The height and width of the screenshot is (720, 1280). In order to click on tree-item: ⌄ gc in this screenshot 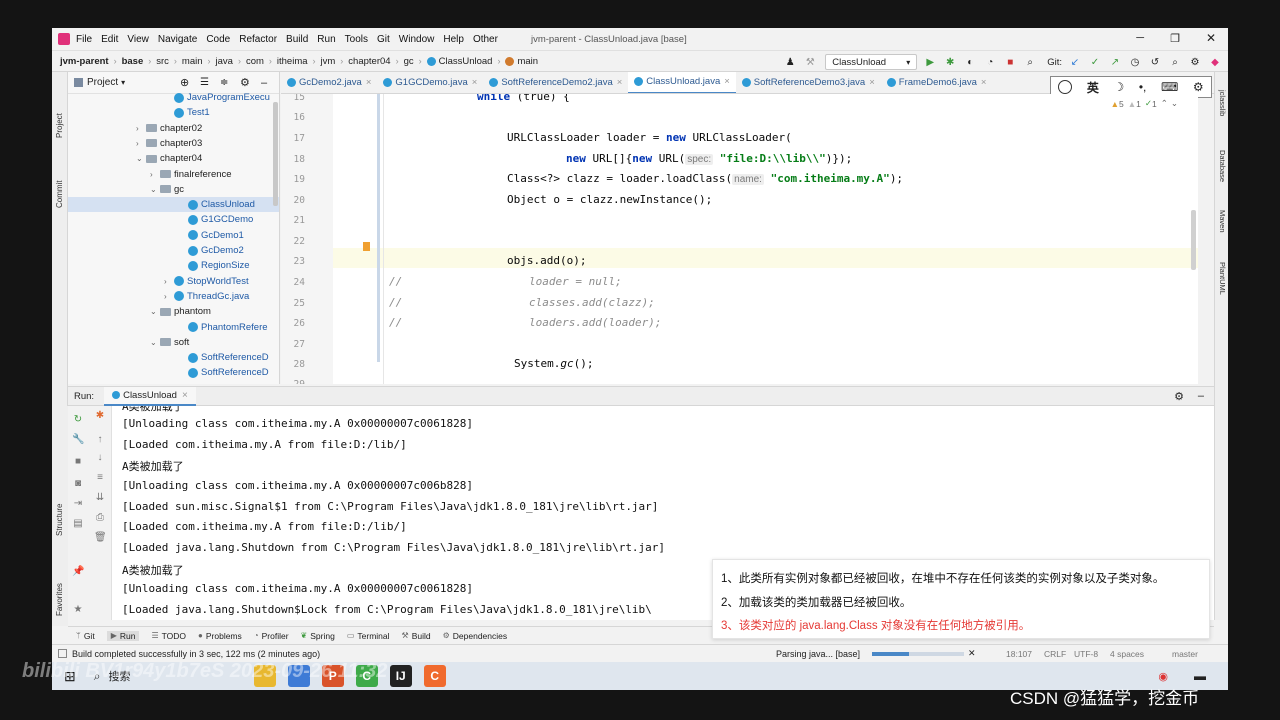, I will do `click(173, 189)`.